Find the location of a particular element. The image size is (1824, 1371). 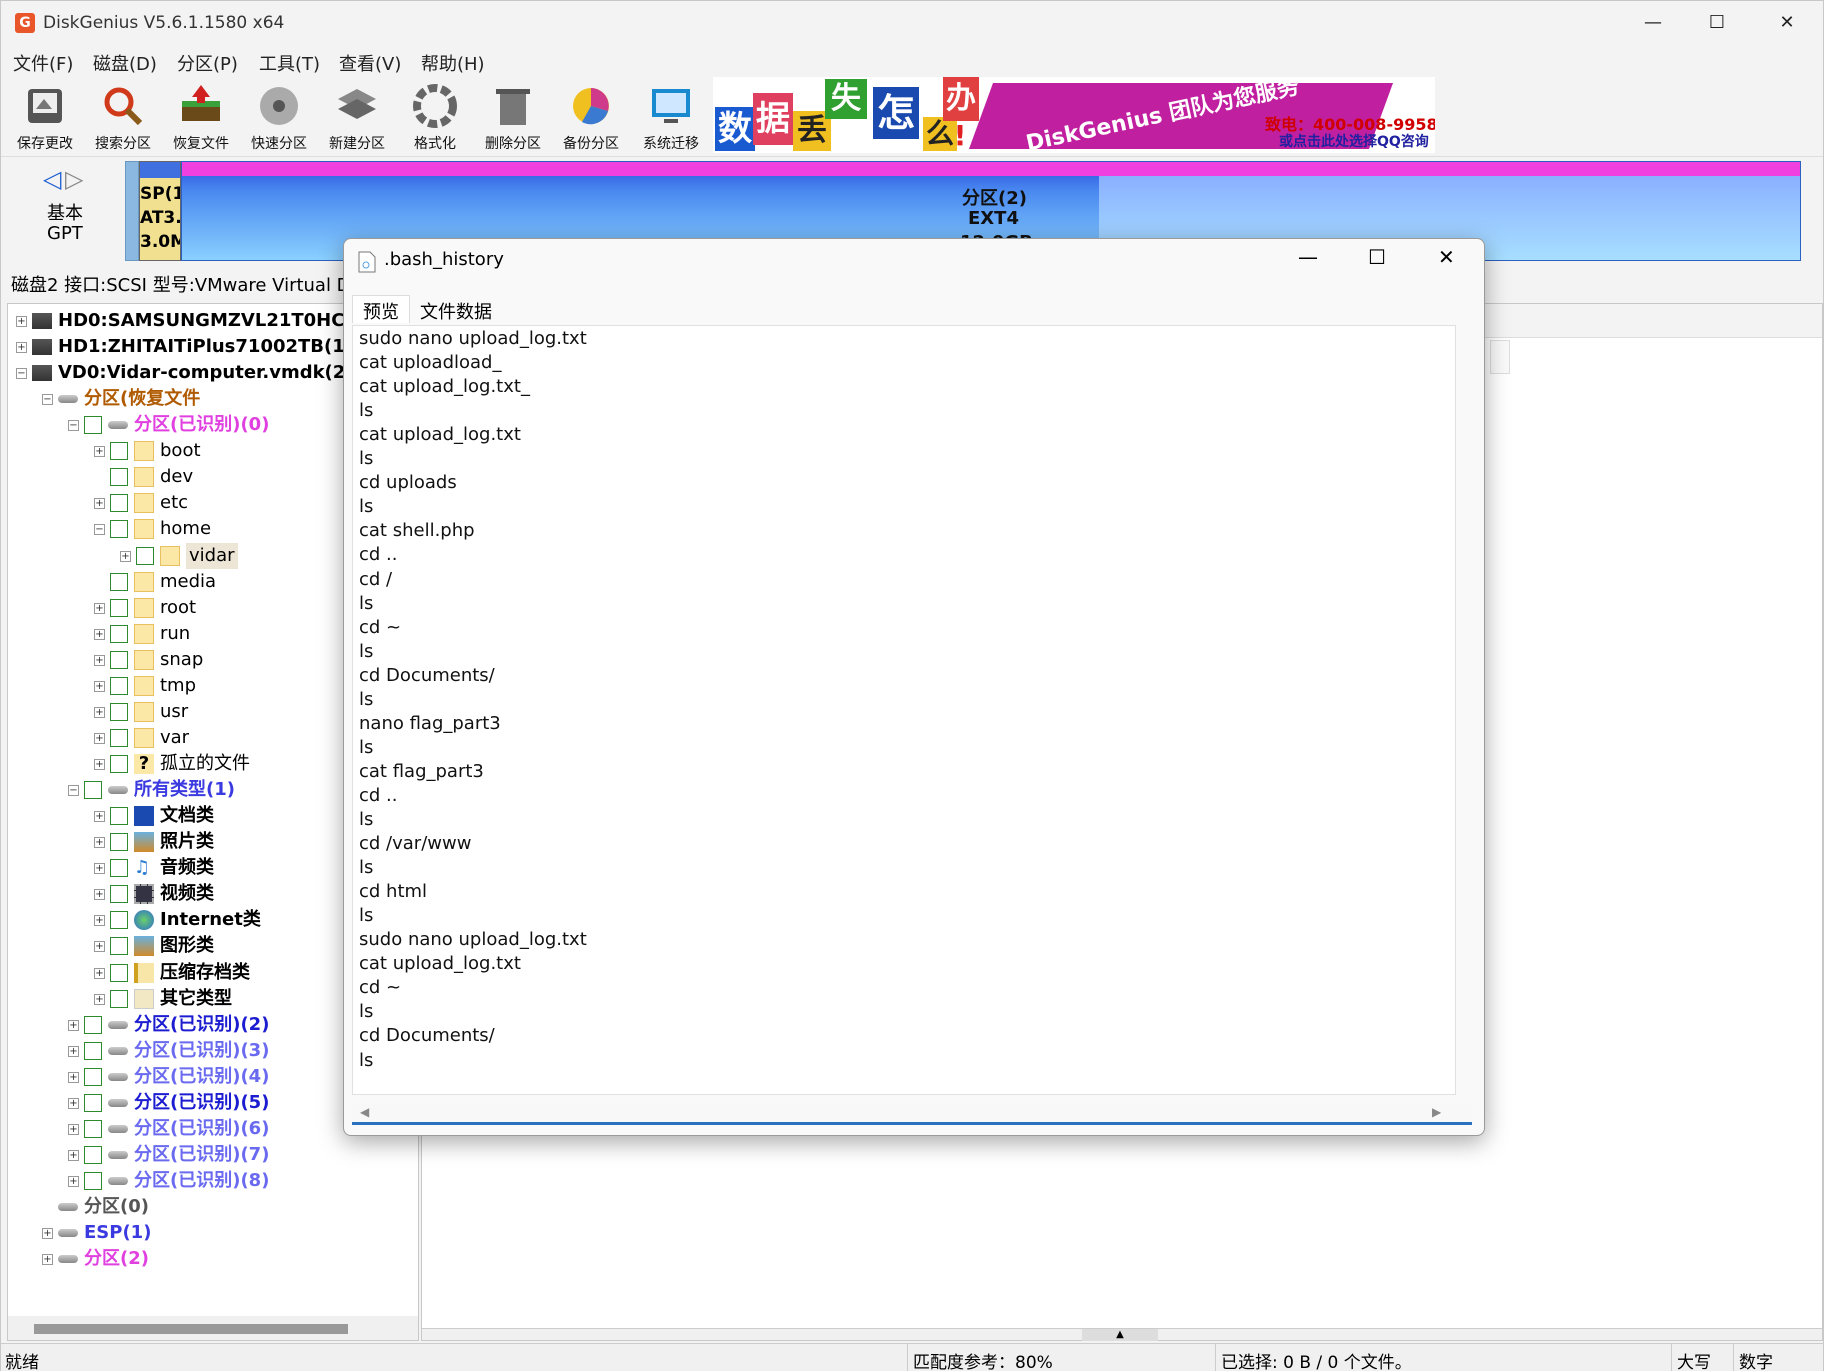

menu-view: 查看(V) is located at coordinates (370, 63).